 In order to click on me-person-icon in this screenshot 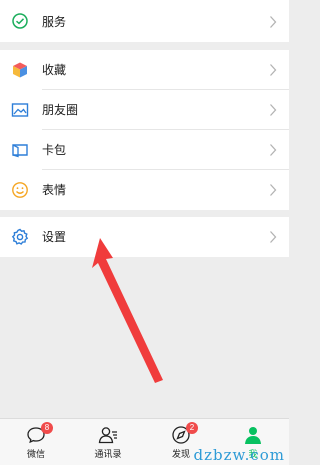, I will do `click(253, 435)`.